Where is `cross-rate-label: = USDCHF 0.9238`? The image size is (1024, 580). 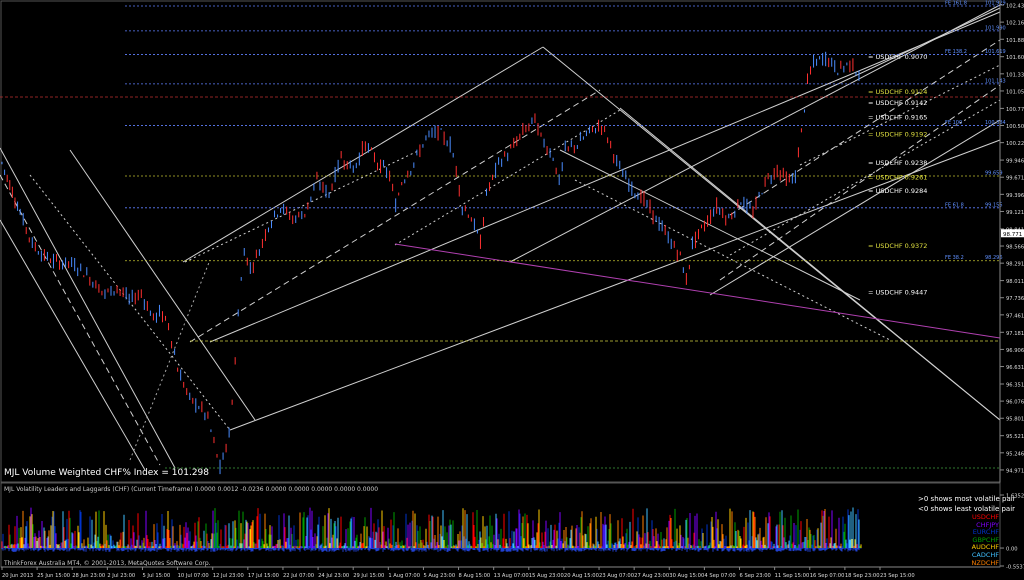
cross-rate-label: = USDCHF 0.9238 is located at coordinates (897, 163).